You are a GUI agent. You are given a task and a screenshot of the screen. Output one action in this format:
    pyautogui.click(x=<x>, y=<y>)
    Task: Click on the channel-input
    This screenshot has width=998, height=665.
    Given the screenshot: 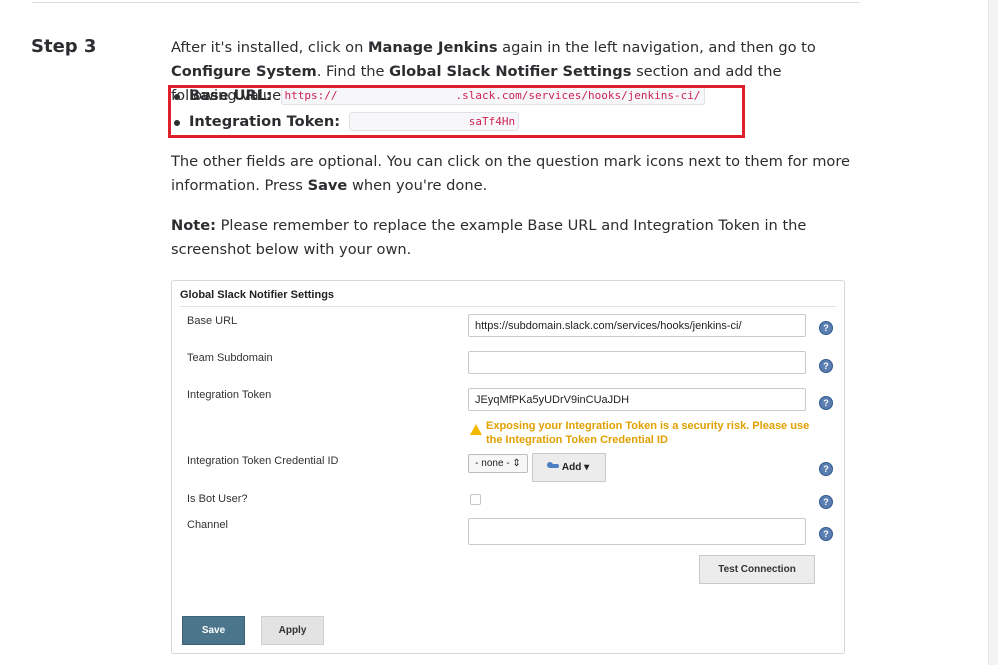 What is the action you would take?
    pyautogui.click(x=637, y=531)
    